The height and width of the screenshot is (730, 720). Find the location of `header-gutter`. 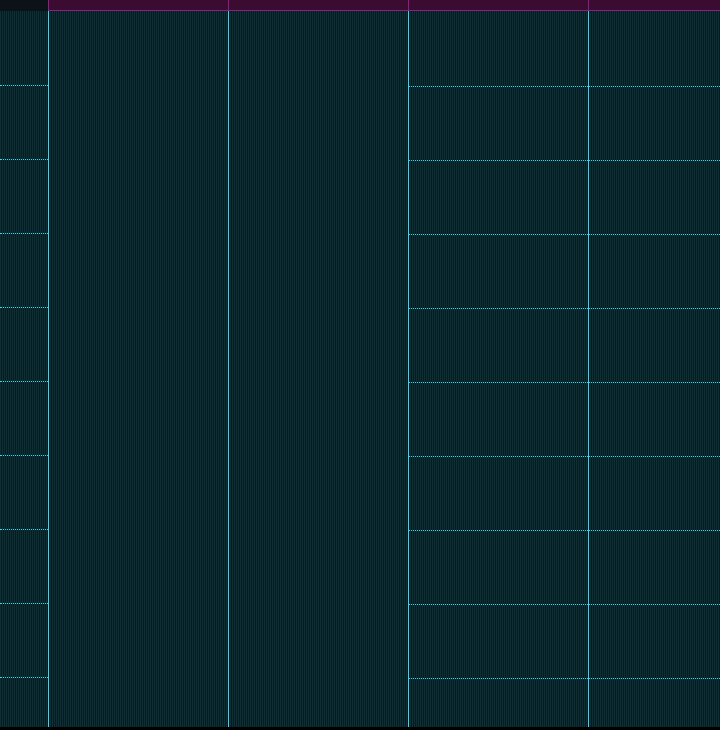

header-gutter is located at coordinates (24, 5).